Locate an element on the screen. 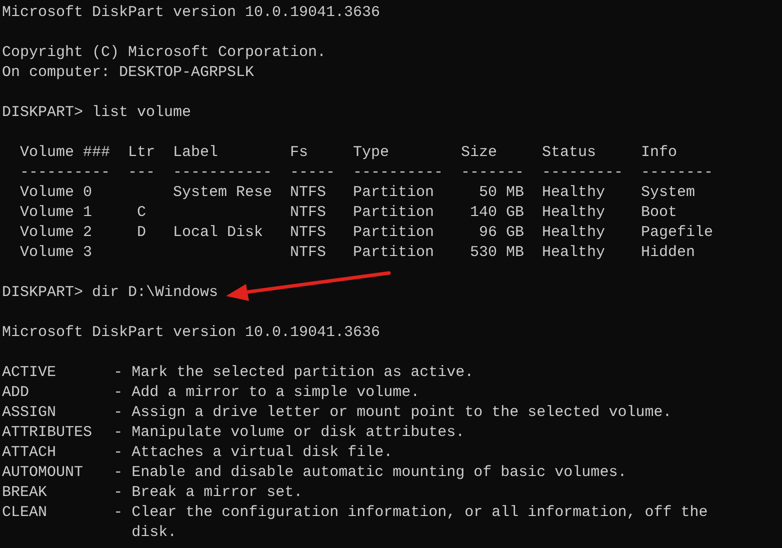  header-underline: ------- is located at coordinates (492, 173).